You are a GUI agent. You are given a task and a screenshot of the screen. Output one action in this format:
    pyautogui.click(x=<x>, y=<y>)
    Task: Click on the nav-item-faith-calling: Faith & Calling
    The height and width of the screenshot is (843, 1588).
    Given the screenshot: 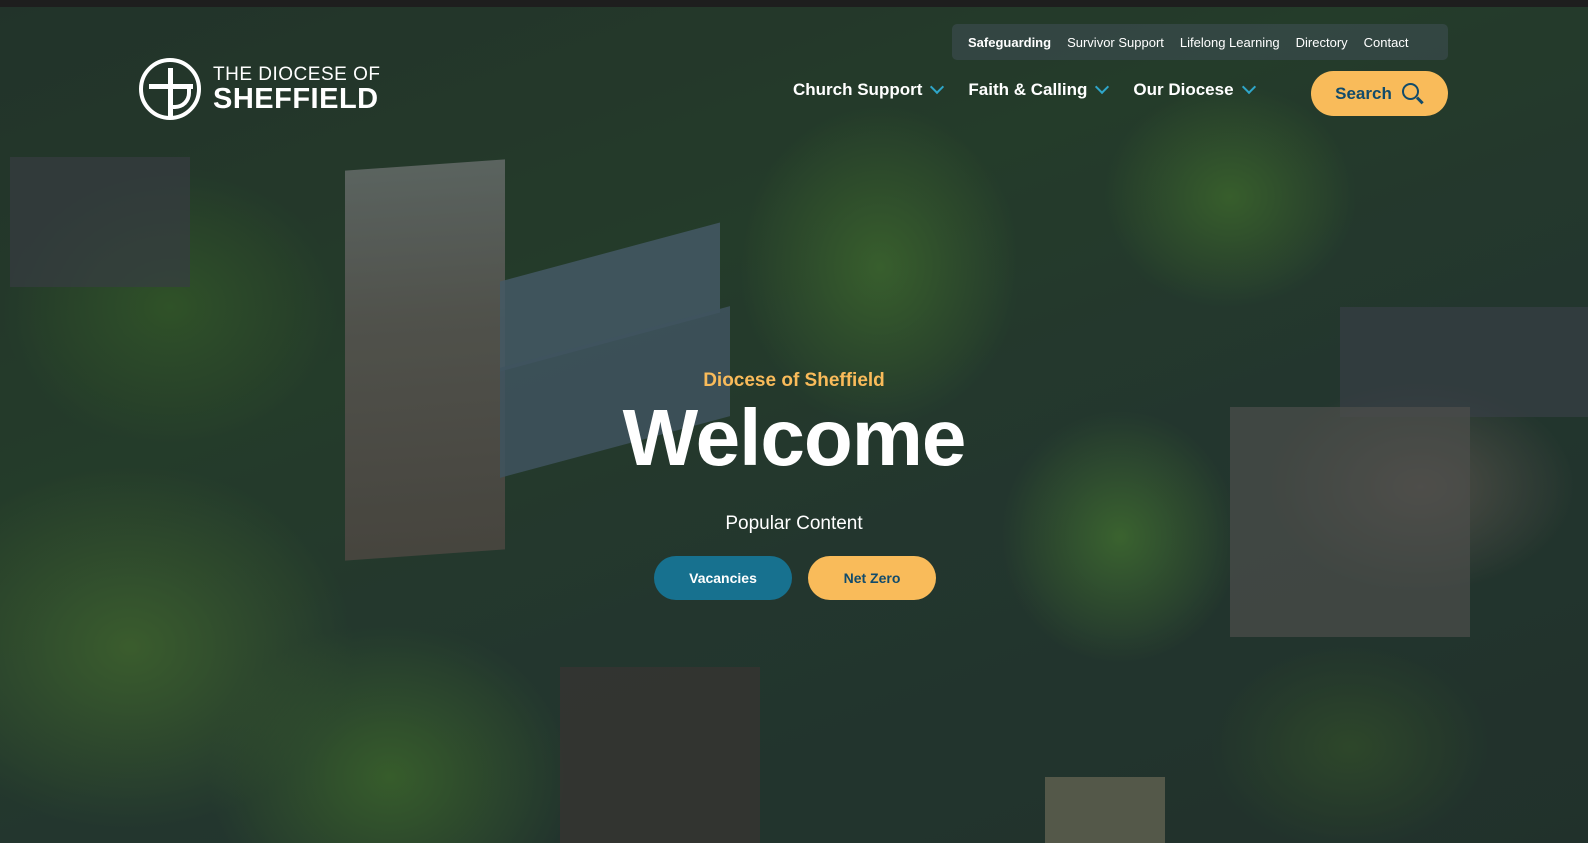 What is the action you would take?
    pyautogui.click(x=1039, y=89)
    